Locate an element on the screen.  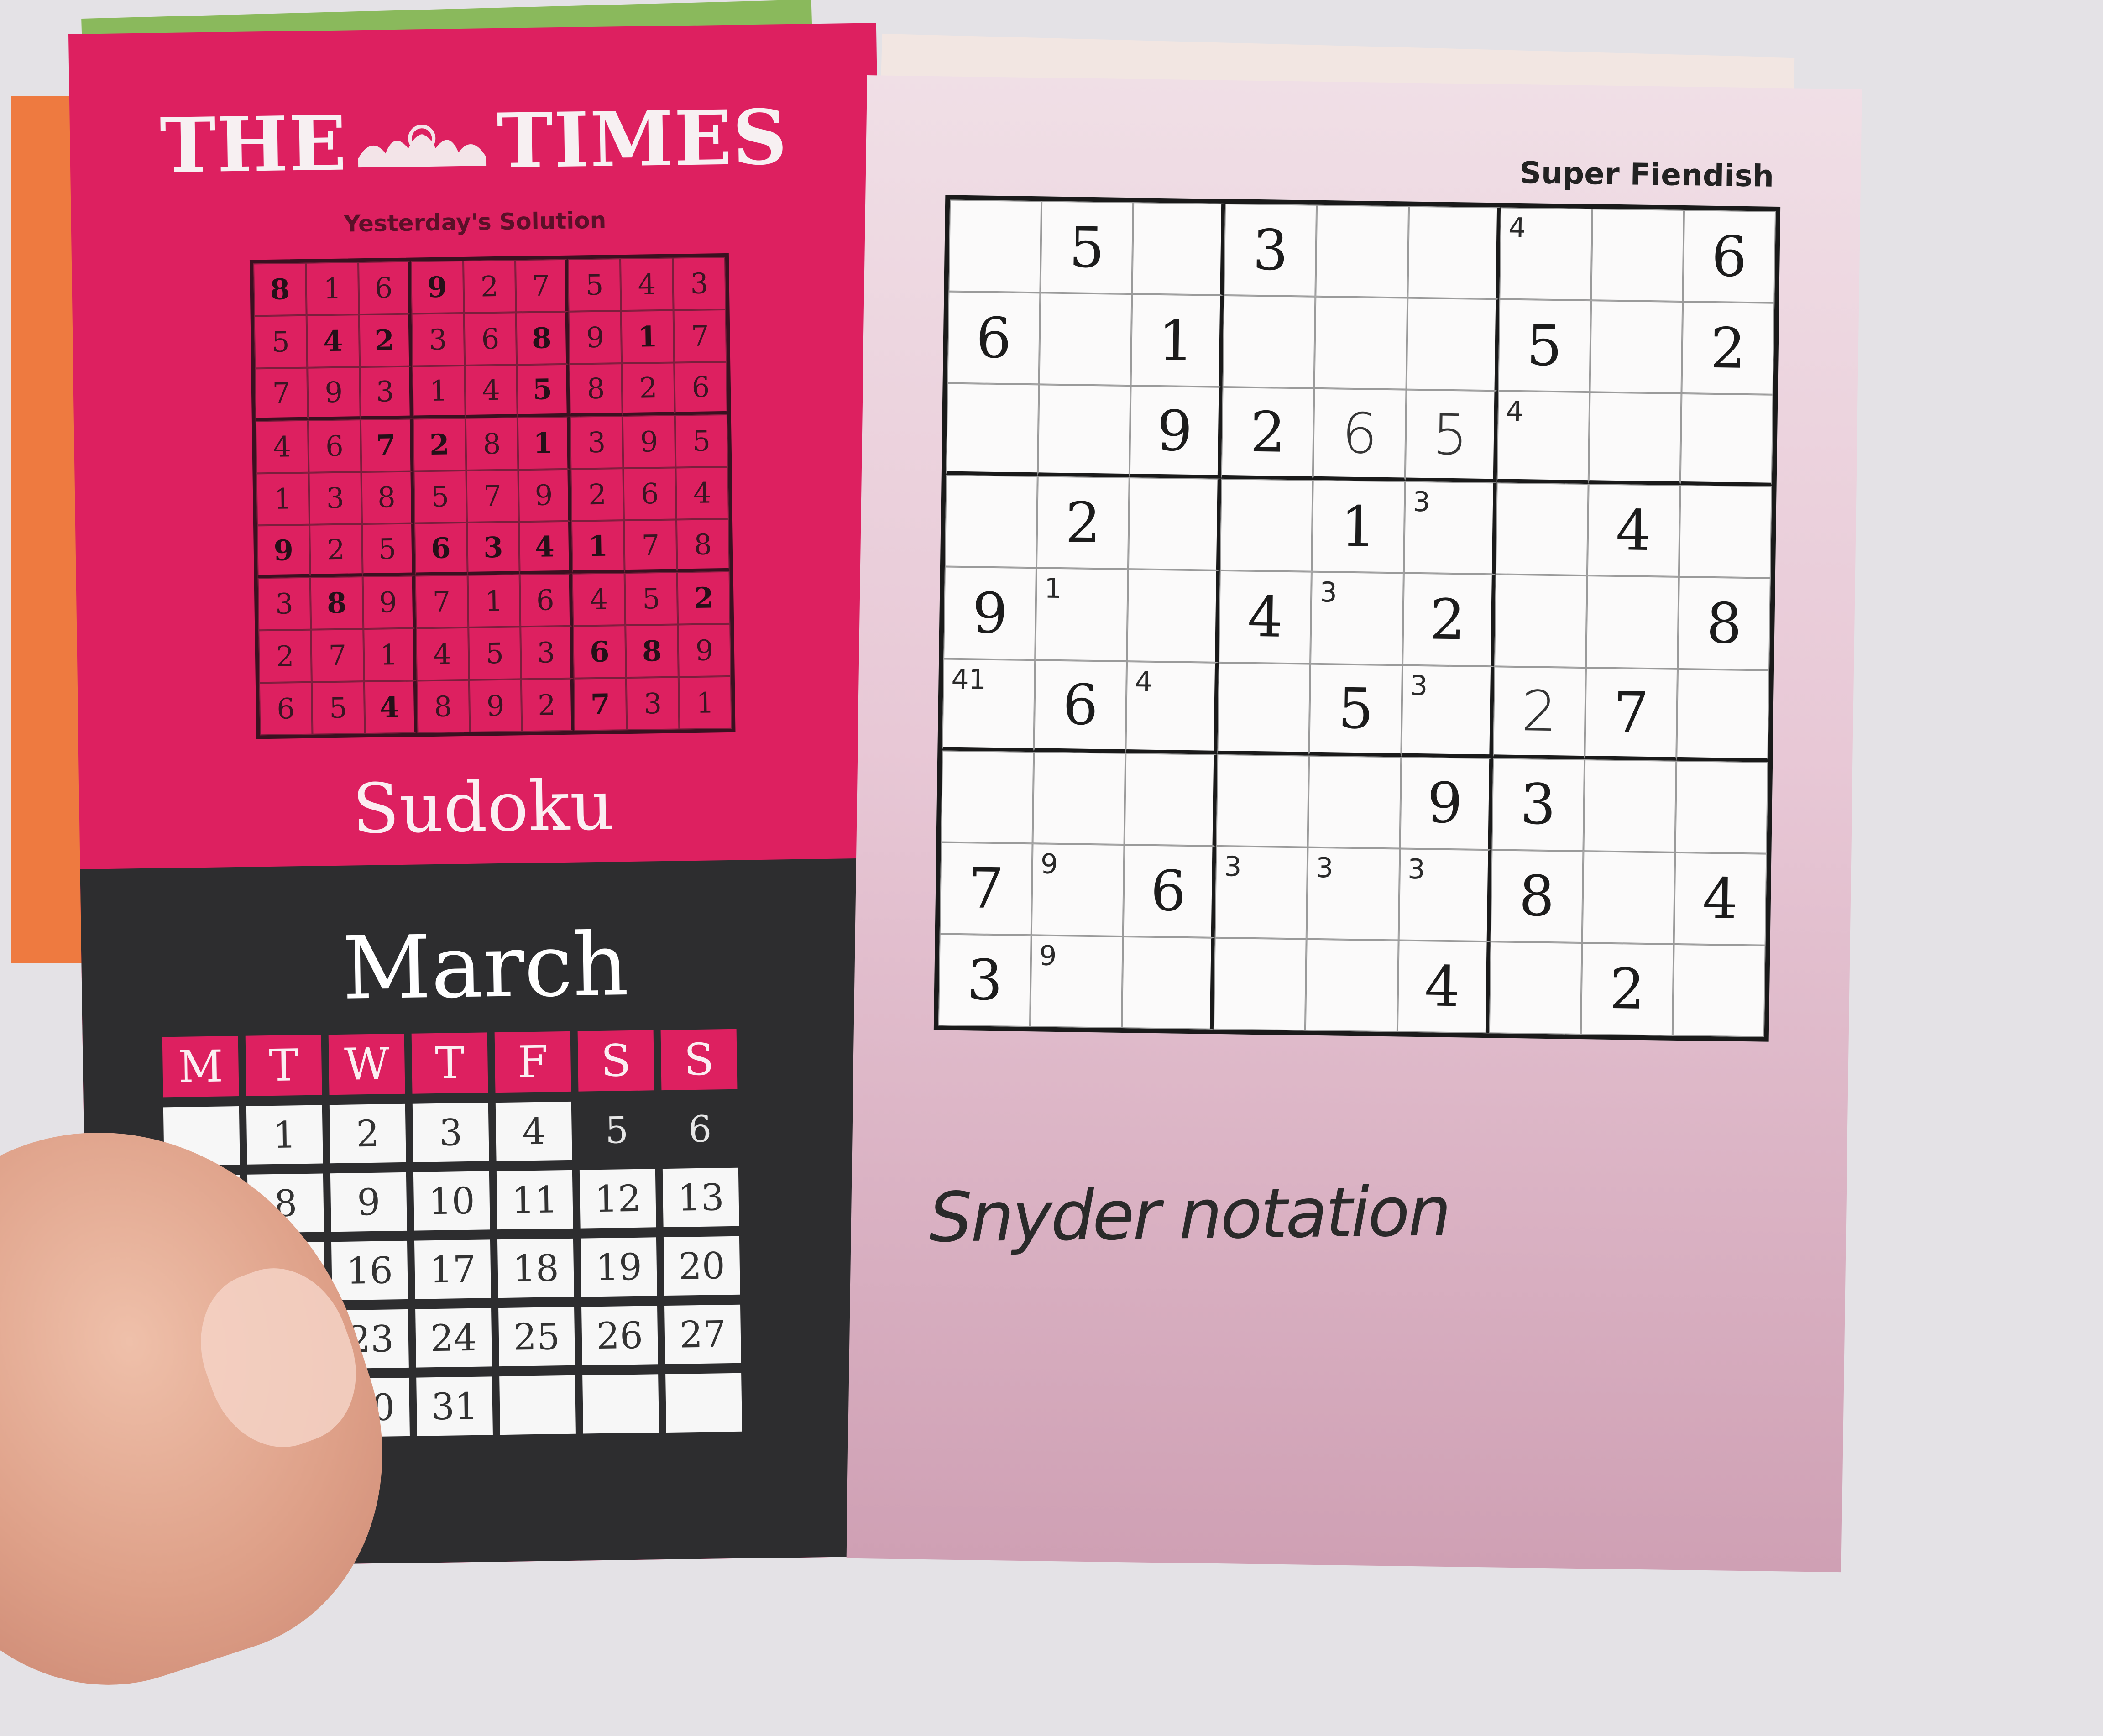
given-digit: 4 is located at coordinates (1720, 899).